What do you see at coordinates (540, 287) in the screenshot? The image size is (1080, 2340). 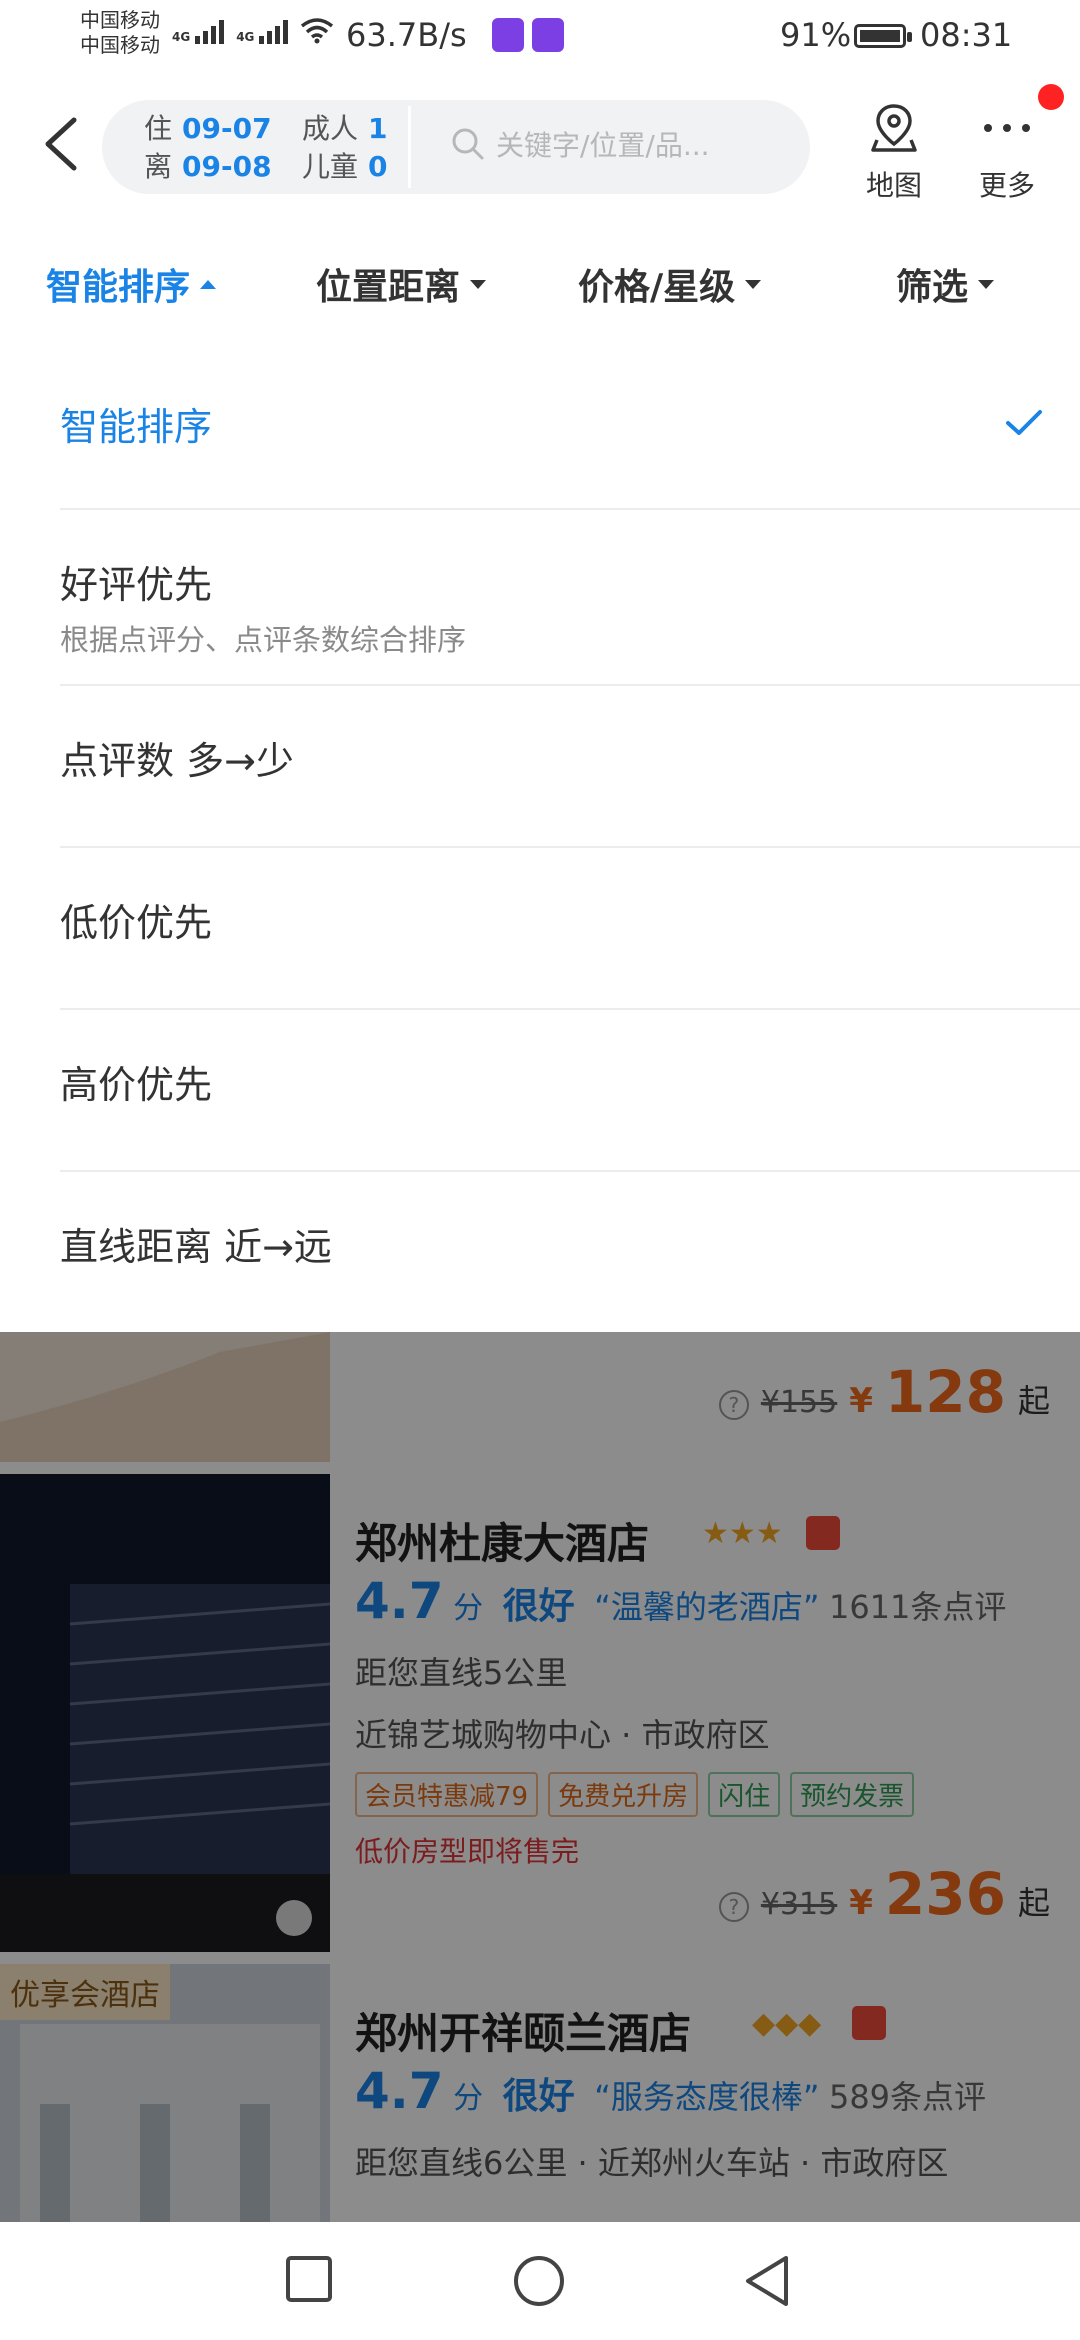 I see `filter-tabs: 智能排序 位置距离 价格/星级 筛选` at bounding box center [540, 287].